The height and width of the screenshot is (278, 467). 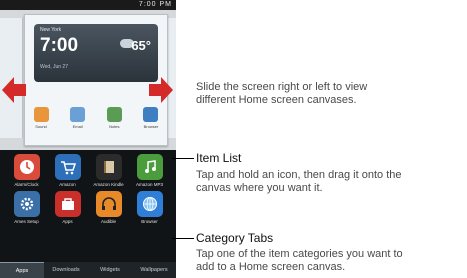 What do you see at coordinates (59, 45) in the screenshot?
I see `widget-time: 7:00` at bounding box center [59, 45].